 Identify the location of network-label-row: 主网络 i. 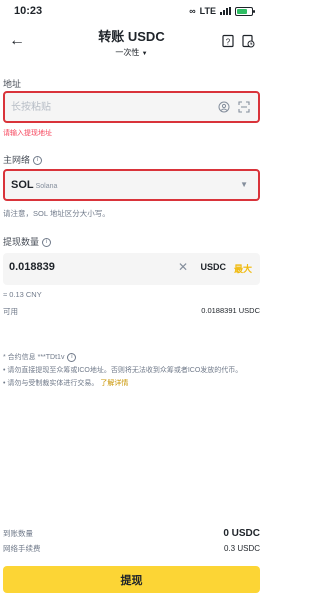
(23, 159).